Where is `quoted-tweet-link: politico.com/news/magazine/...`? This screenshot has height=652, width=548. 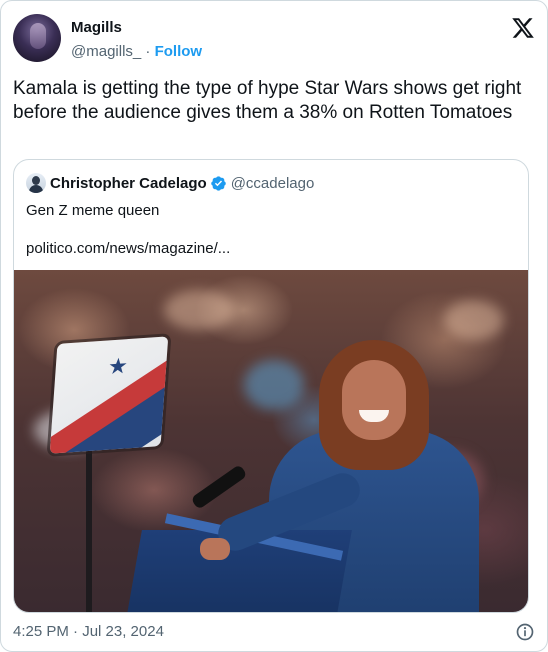 quoted-tweet-link: politico.com/news/magazine/... is located at coordinates (128, 248).